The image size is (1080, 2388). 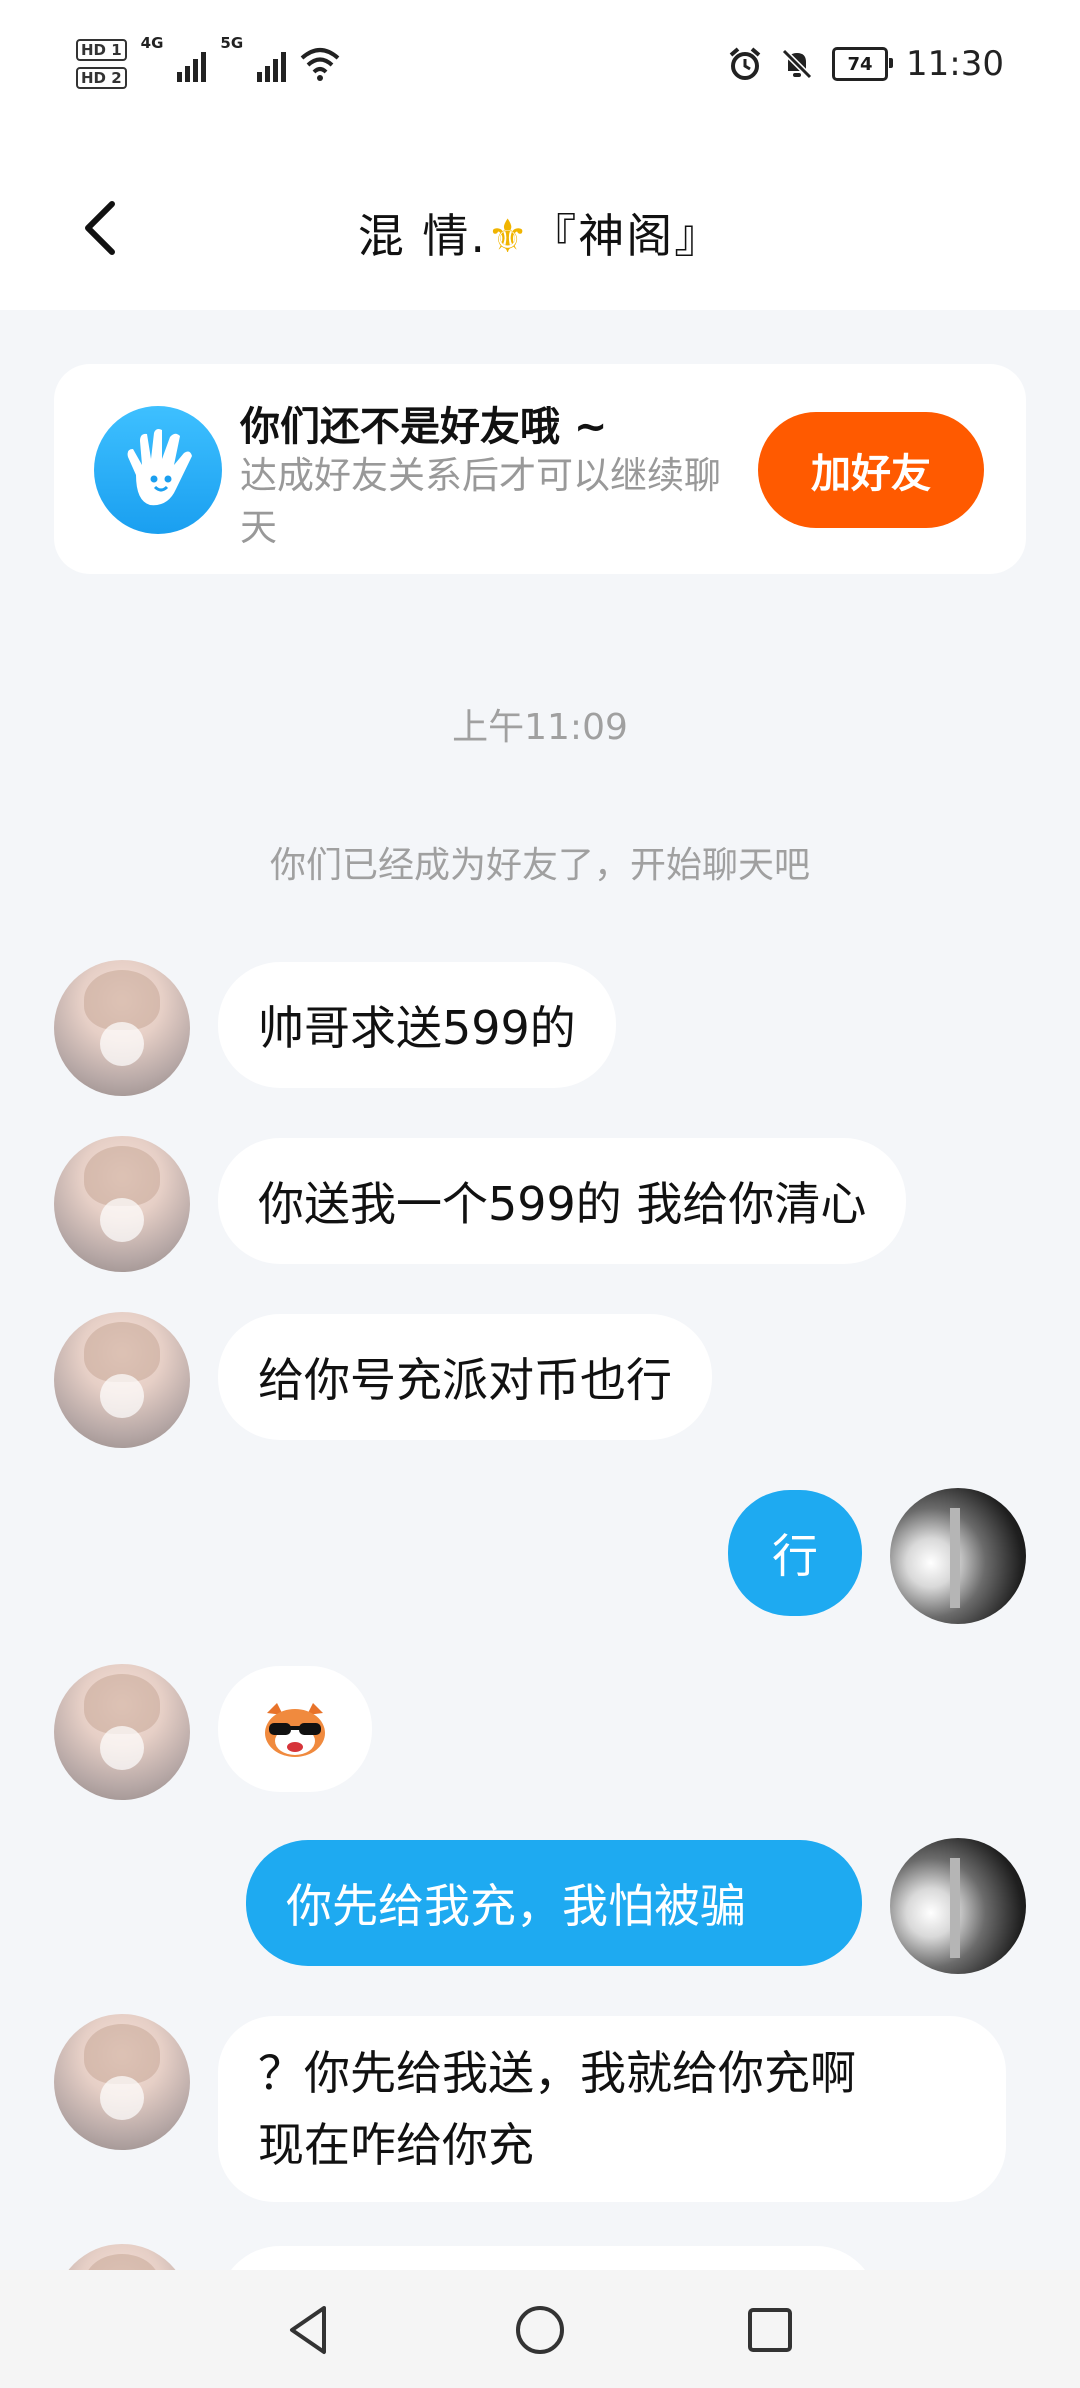 I want to click on chat-title: 混 情.⚜『神阁』, so click(x=540, y=233).